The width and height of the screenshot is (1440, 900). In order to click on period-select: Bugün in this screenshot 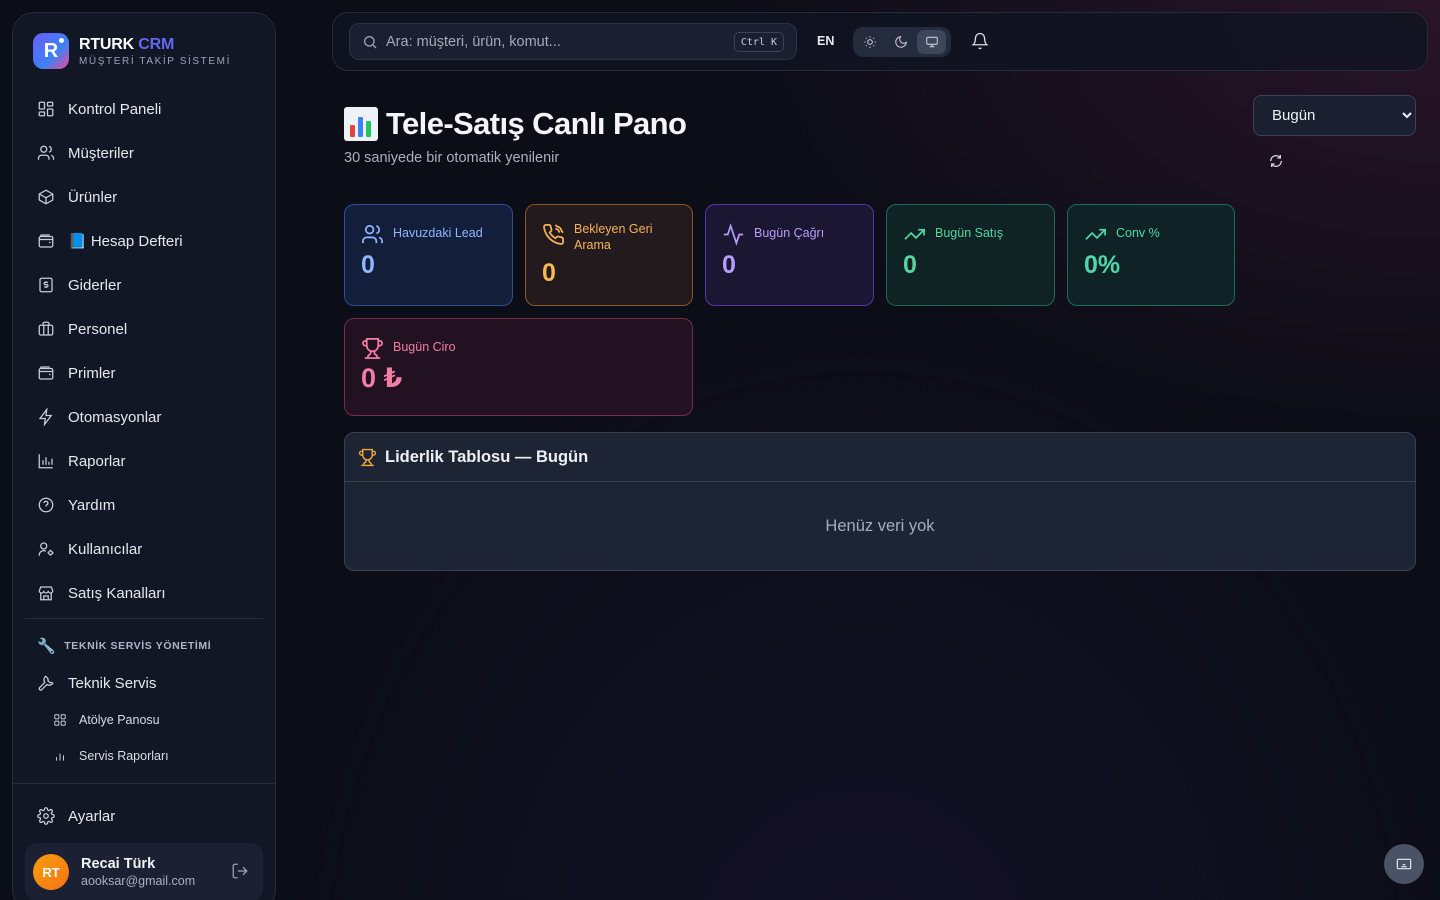, I will do `click(1334, 115)`.